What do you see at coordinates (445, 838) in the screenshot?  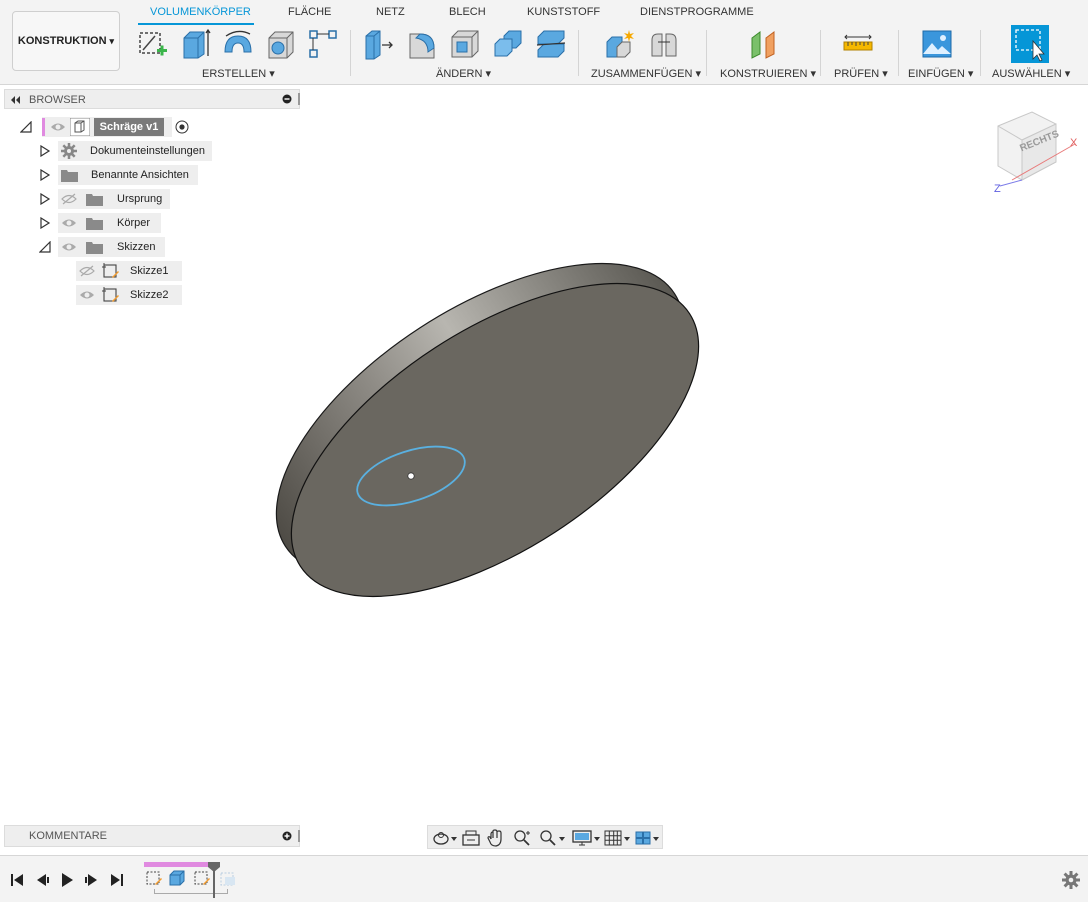 I see `orbit-icon` at bounding box center [445, 838].